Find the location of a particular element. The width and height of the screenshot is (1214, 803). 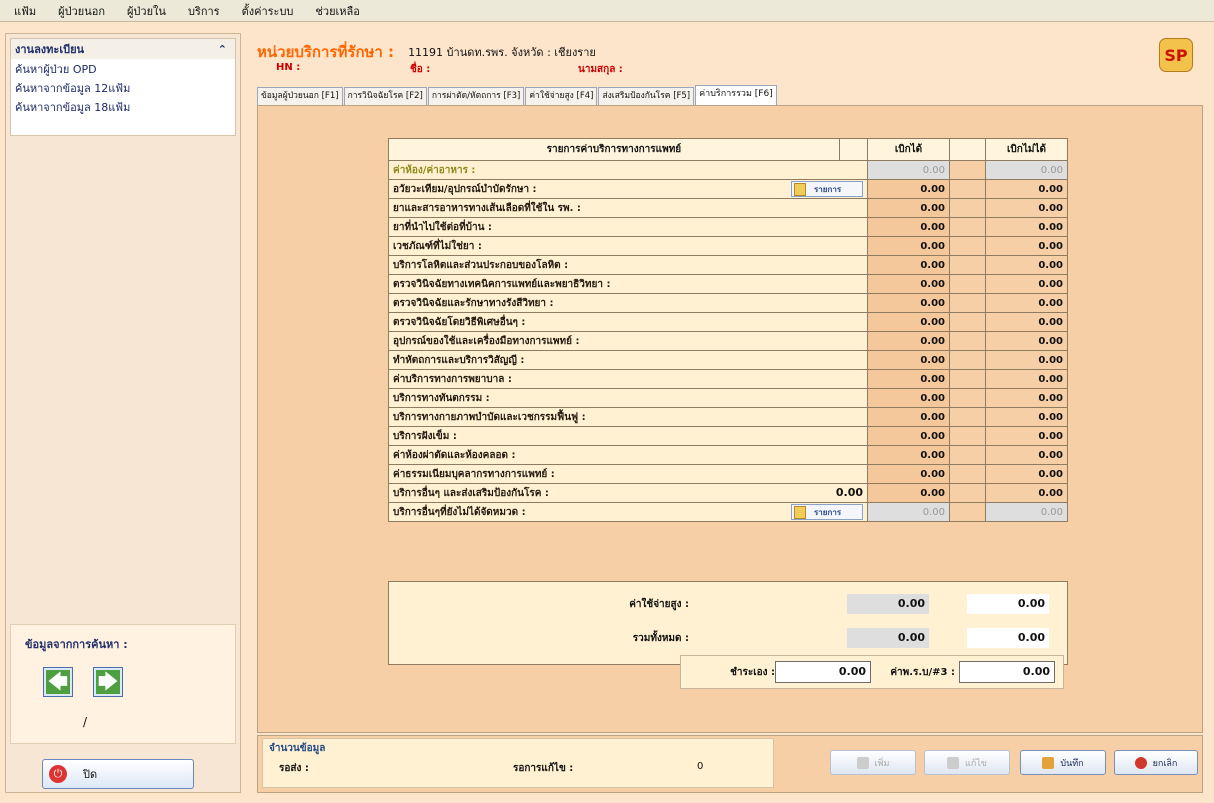

tab-total-charges: ค่าบริการรวม [F6] is located at coordinates (736, 95).